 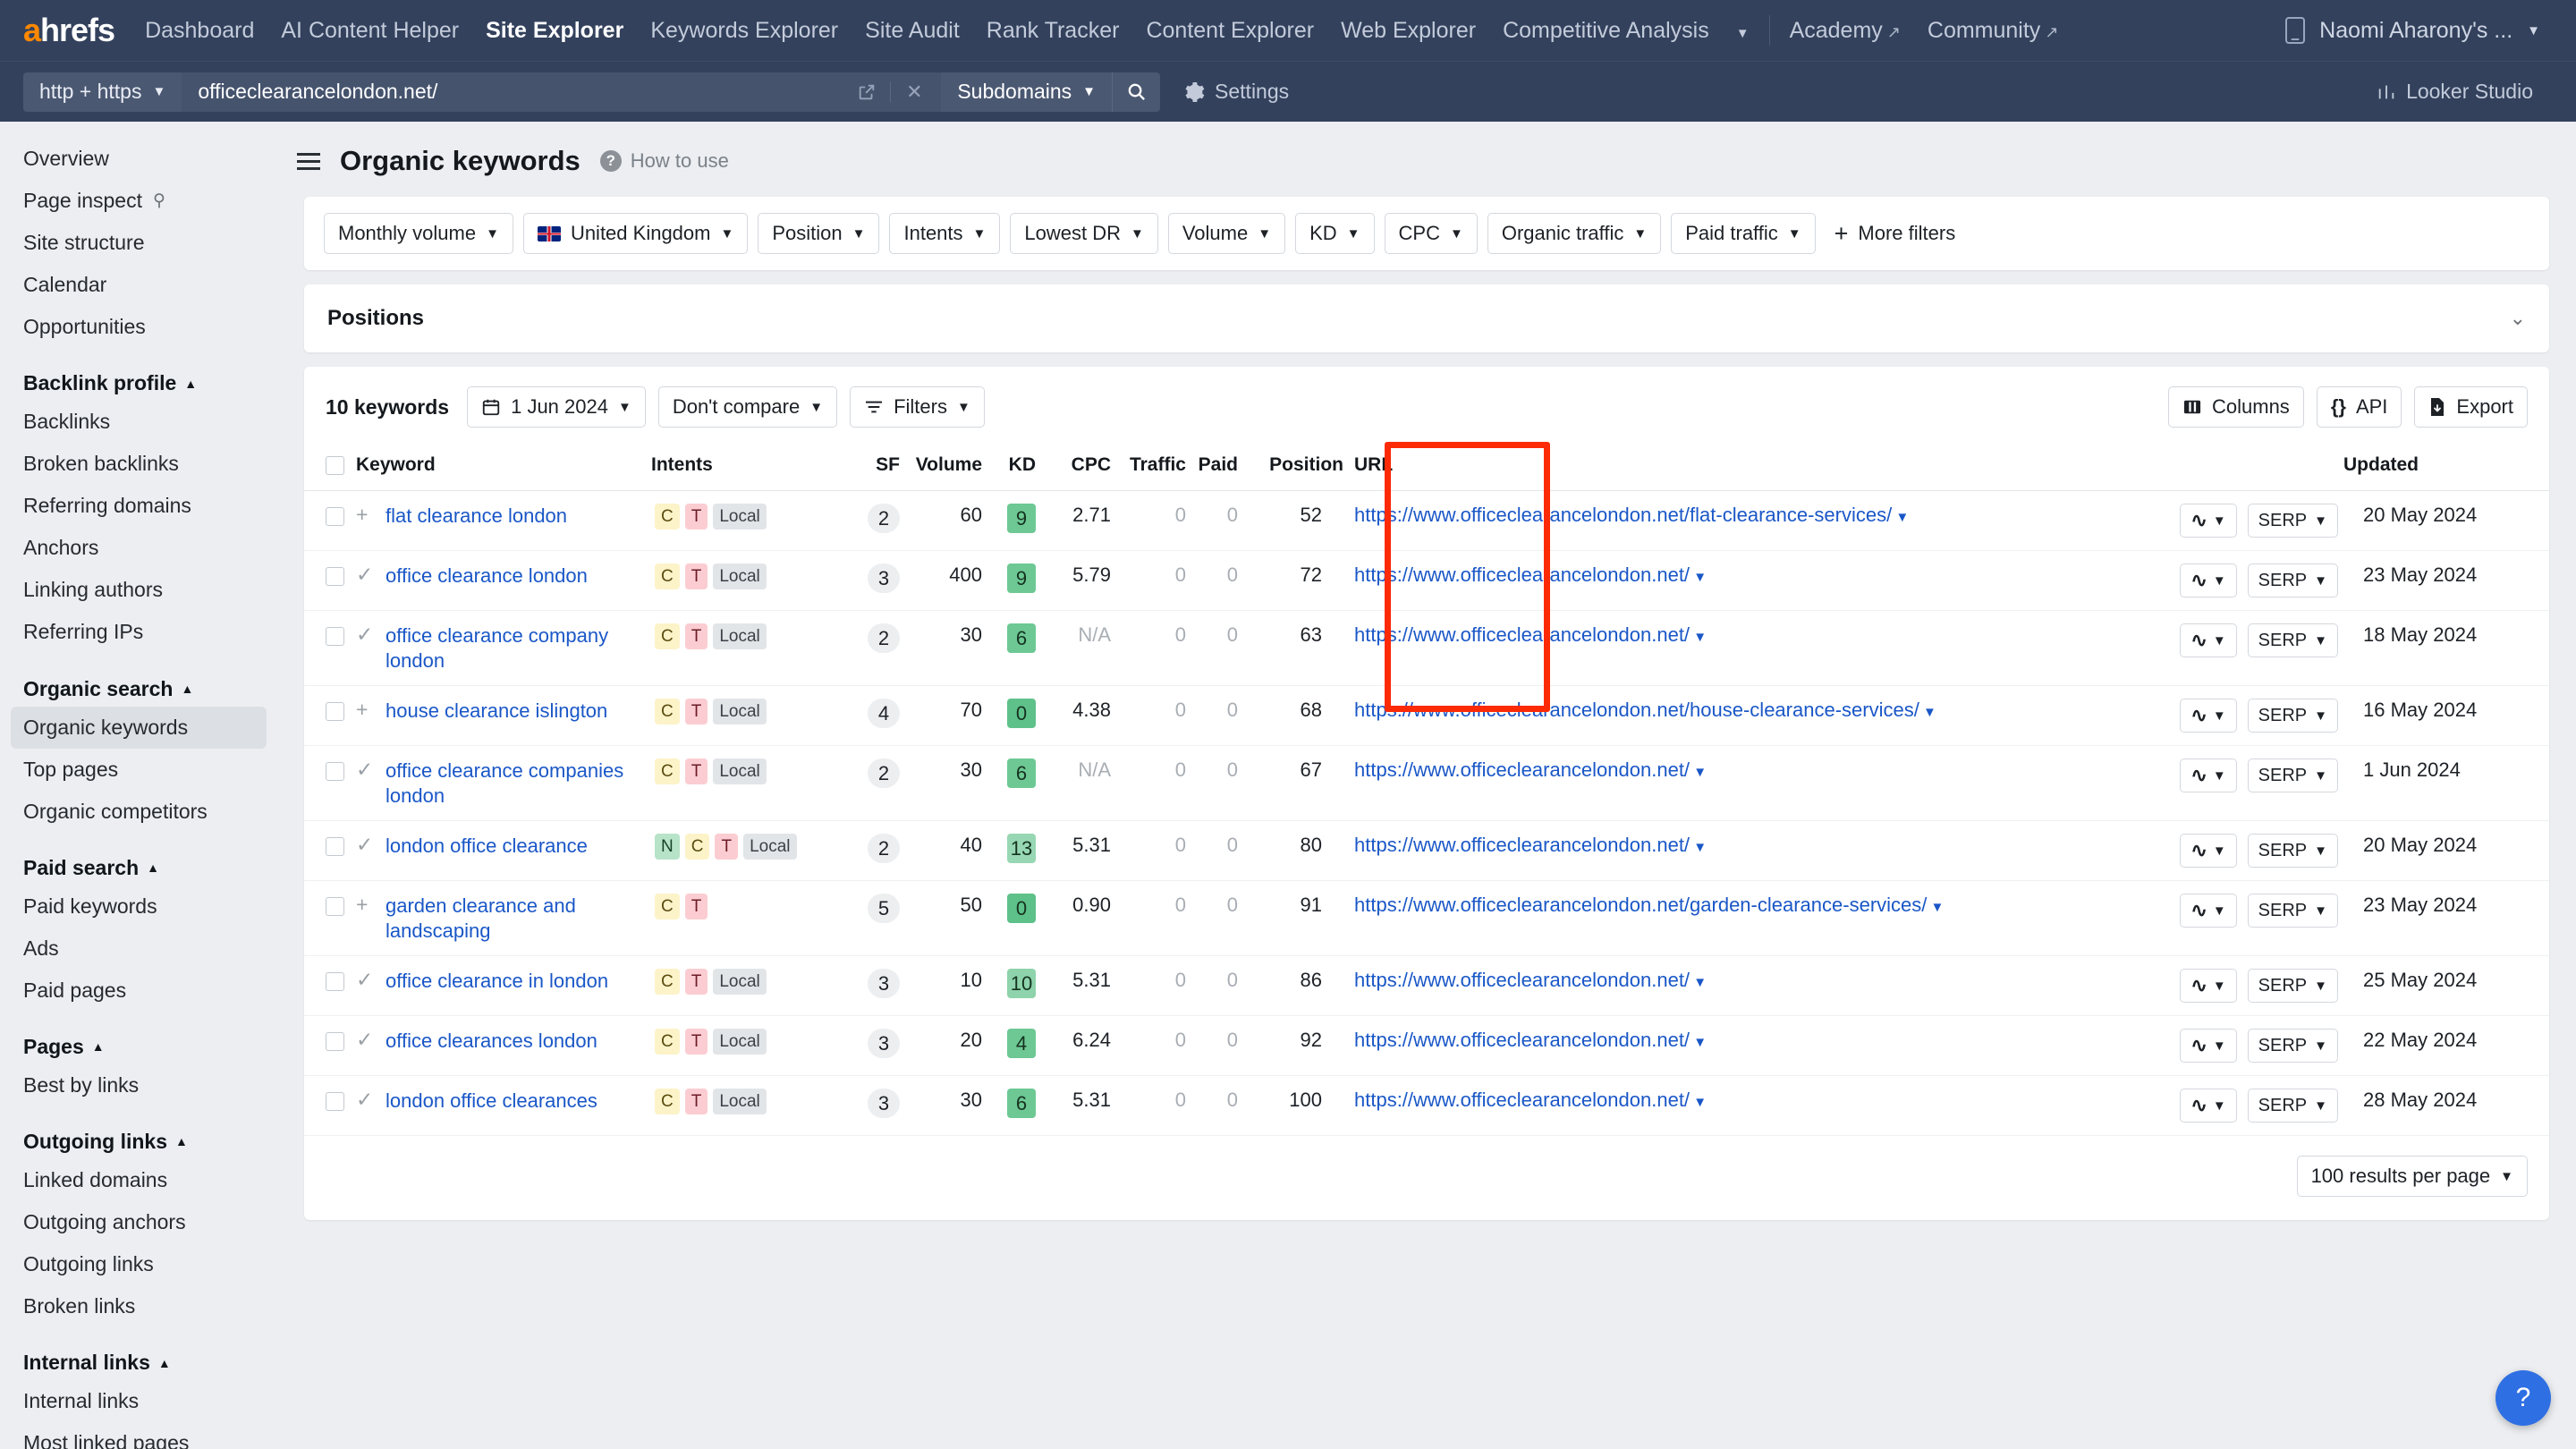 What do you see at coordinates (917, 407) in the screenshot?
I see `filters-button: Filters ▼` at bounding box center [917, 407].